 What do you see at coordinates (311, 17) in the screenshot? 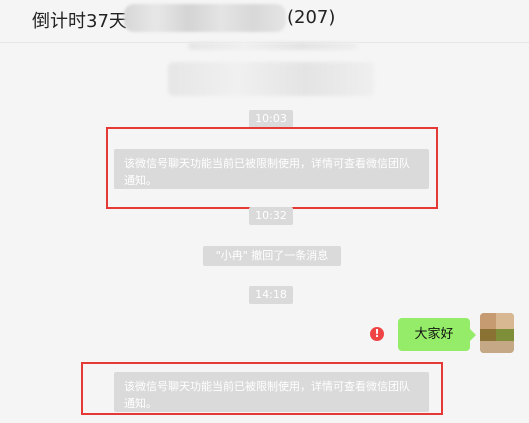
I see `member-count: (207)` at bounding box center [311, 17].